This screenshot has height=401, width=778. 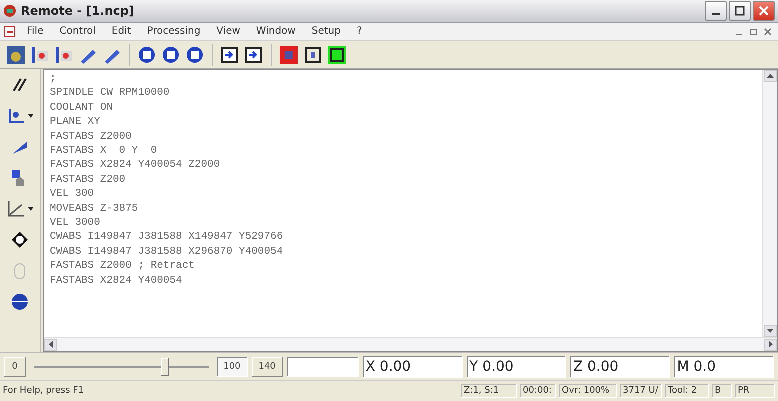 What do you see at coordinates (267, 366) in the screenshot?
I see `preset-button: 140` at bounding box center [267, 366].